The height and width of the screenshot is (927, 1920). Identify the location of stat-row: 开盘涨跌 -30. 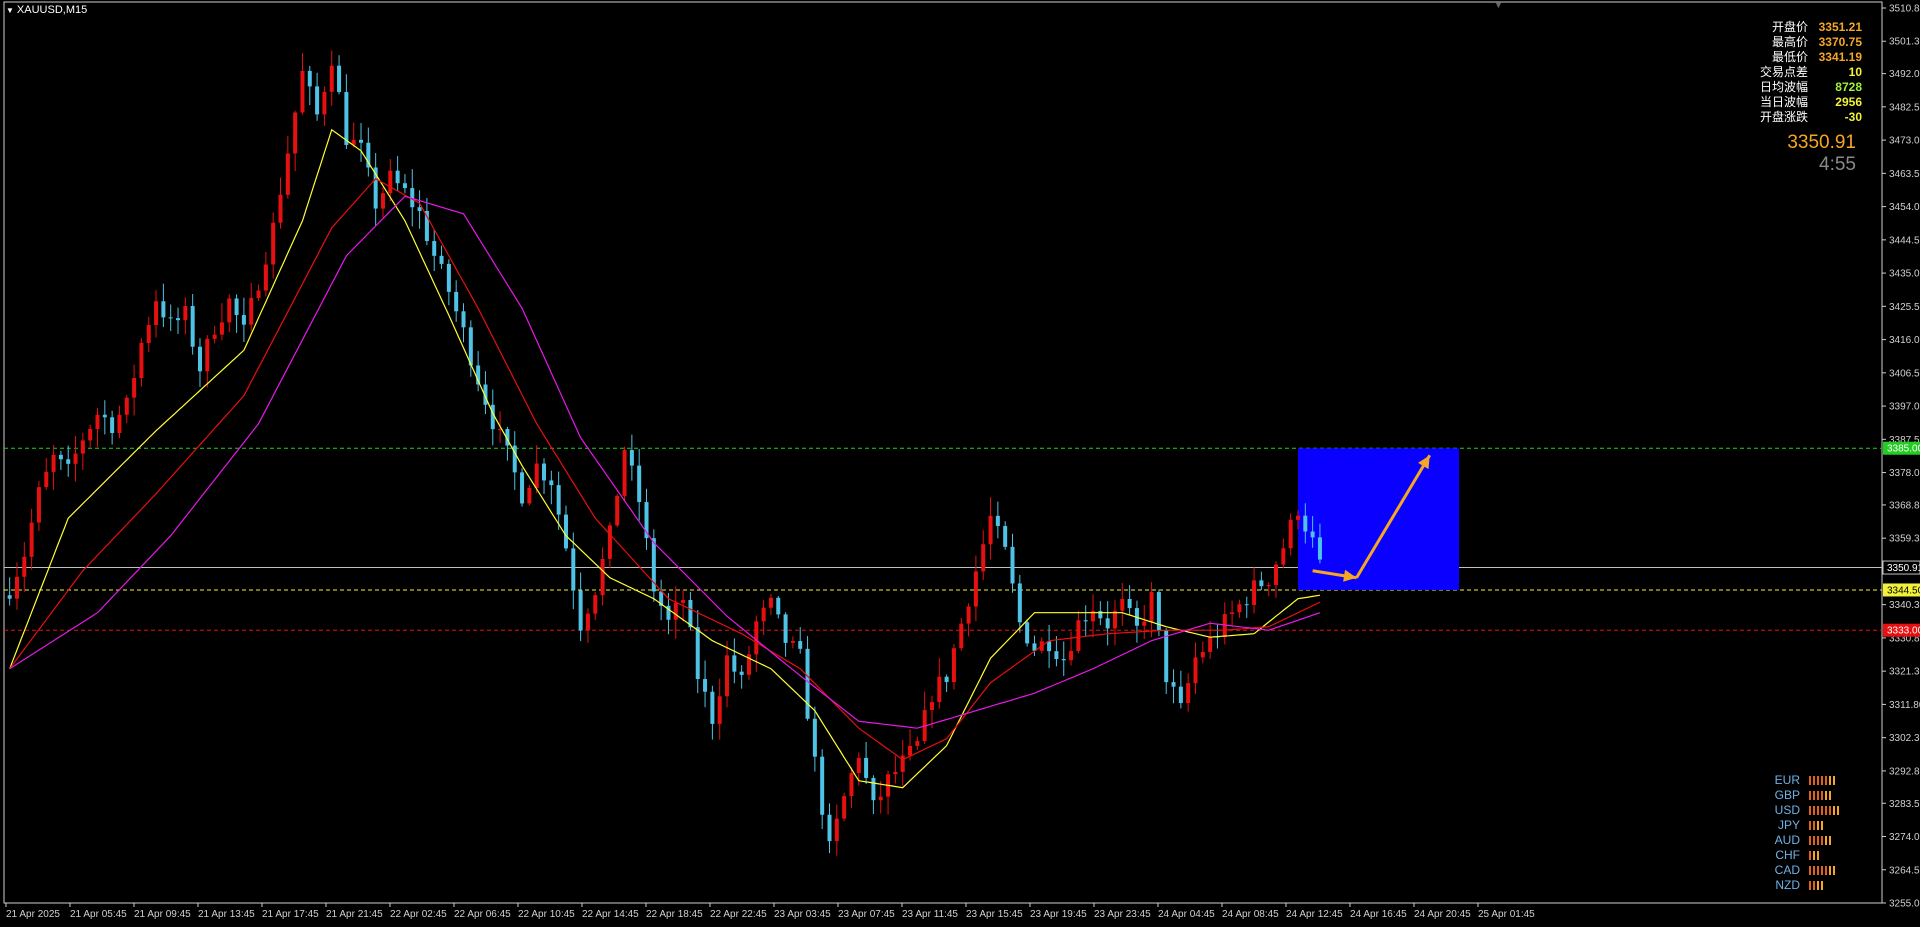
(1792, 117).